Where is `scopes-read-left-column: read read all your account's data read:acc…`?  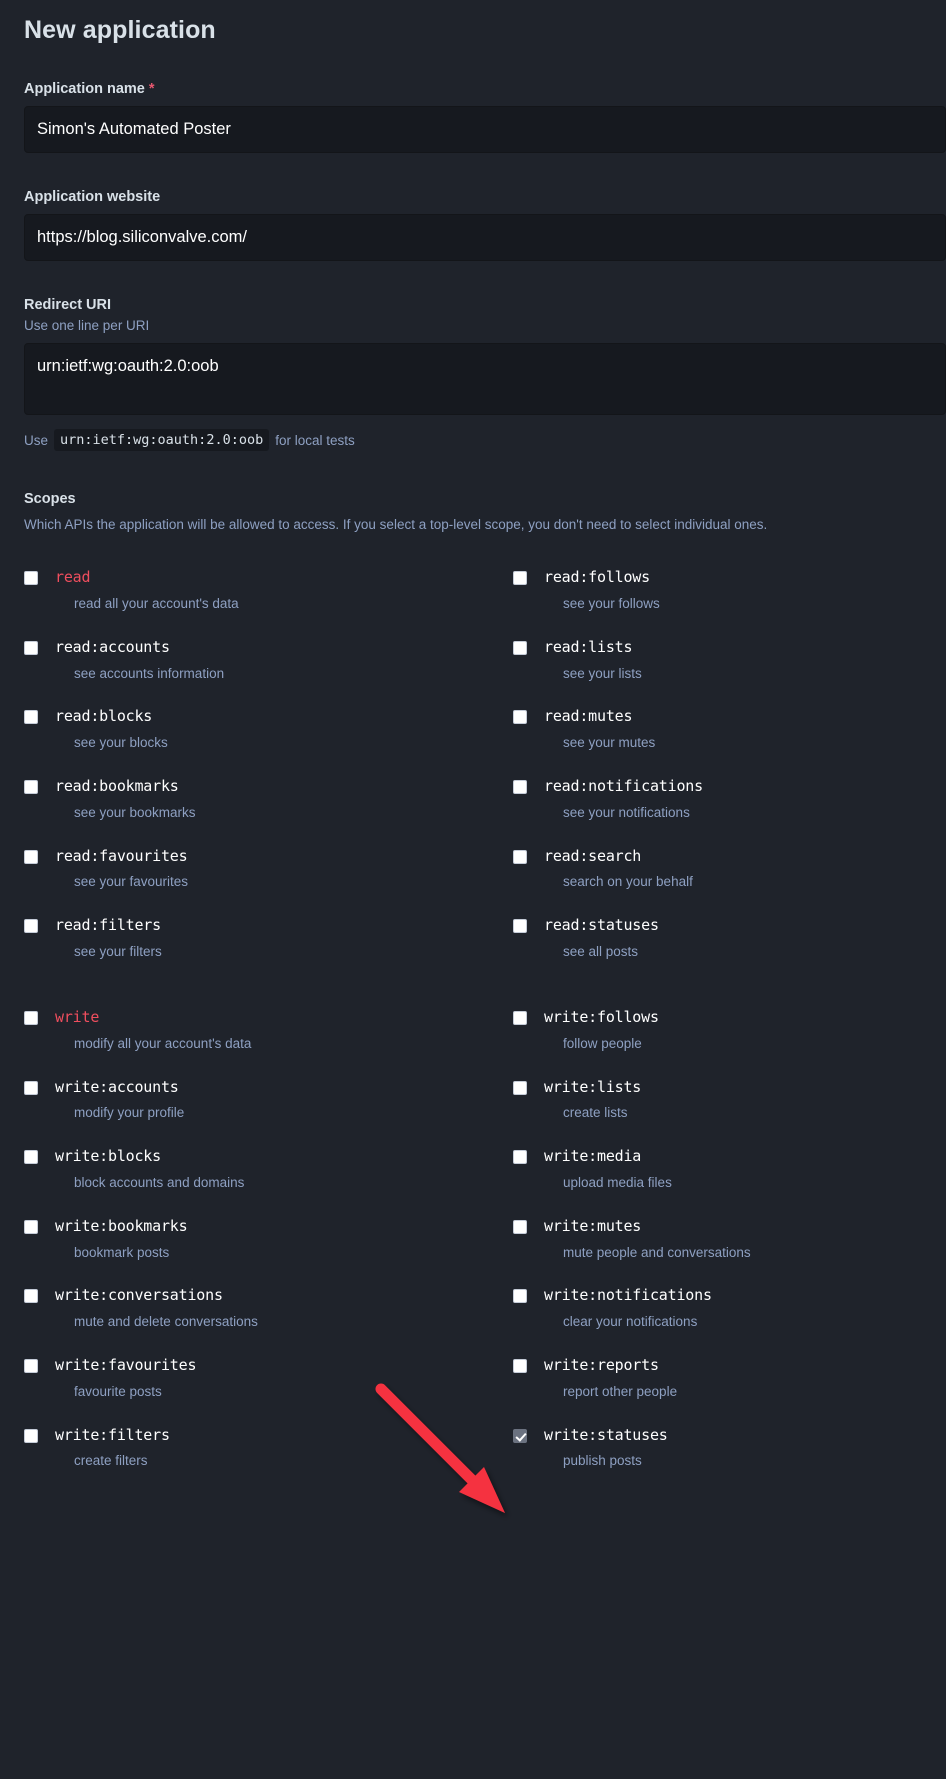 scopes-read-left-column: read read all your account's data read:acc… is located at coordinates (268, 764).